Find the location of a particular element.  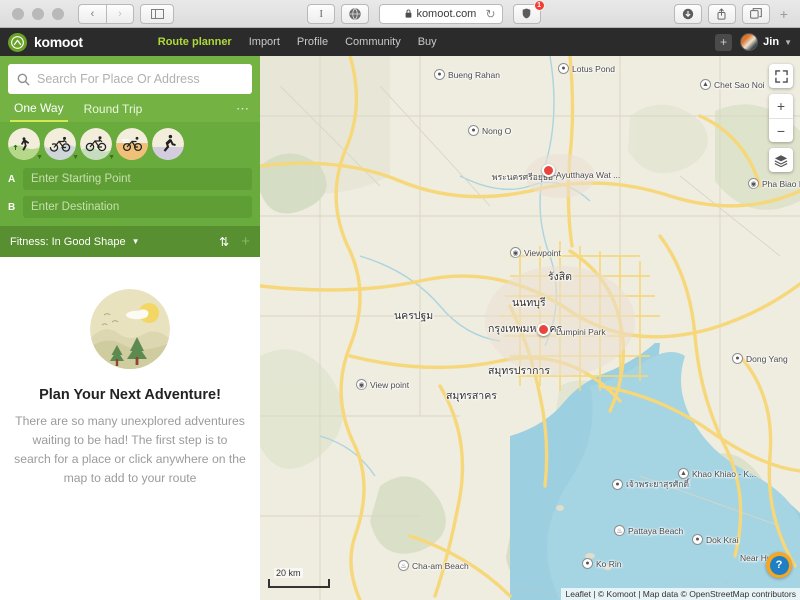

sport-touring-bicycle is located at coordinates (132, 144).